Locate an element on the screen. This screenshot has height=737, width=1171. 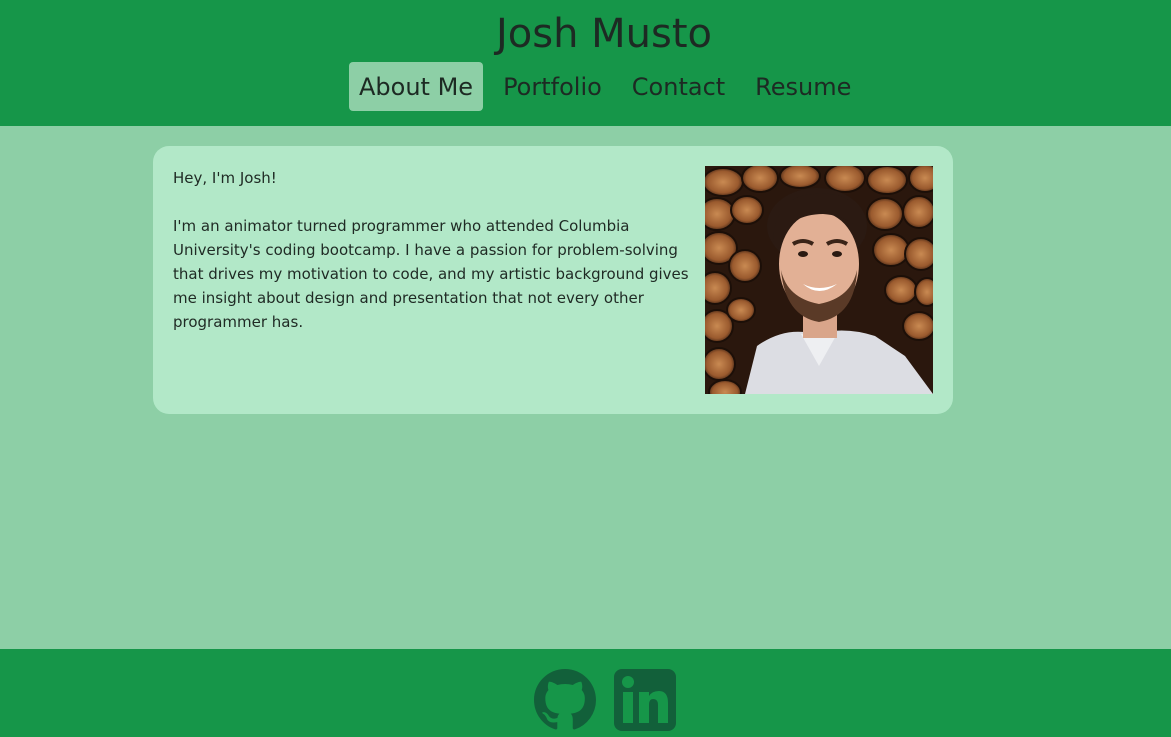
linkedin-icon is located at coordinates (645, 700).